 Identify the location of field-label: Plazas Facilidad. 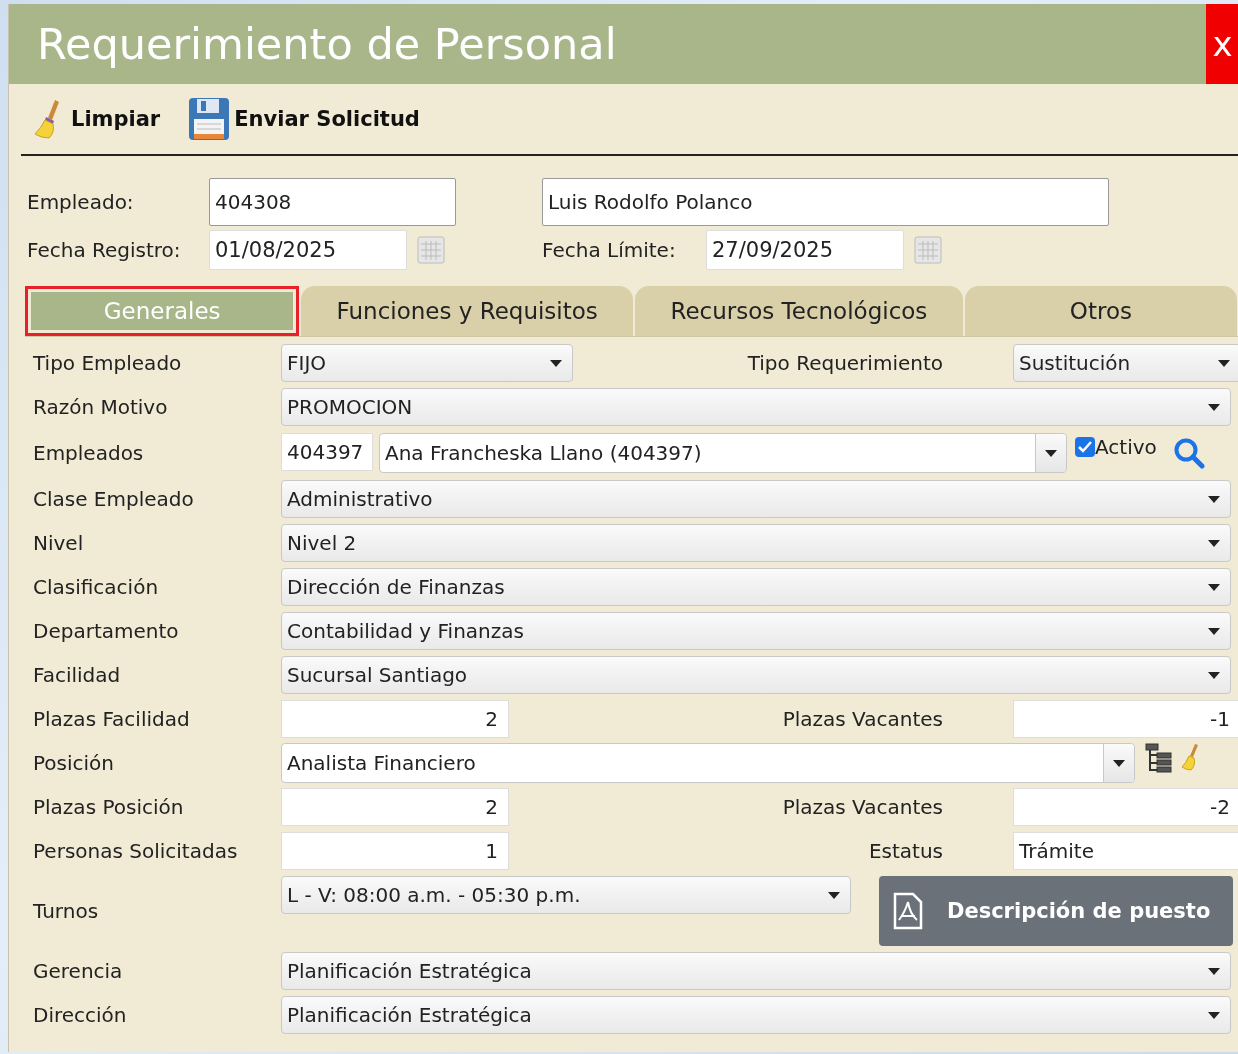
(112, 719).